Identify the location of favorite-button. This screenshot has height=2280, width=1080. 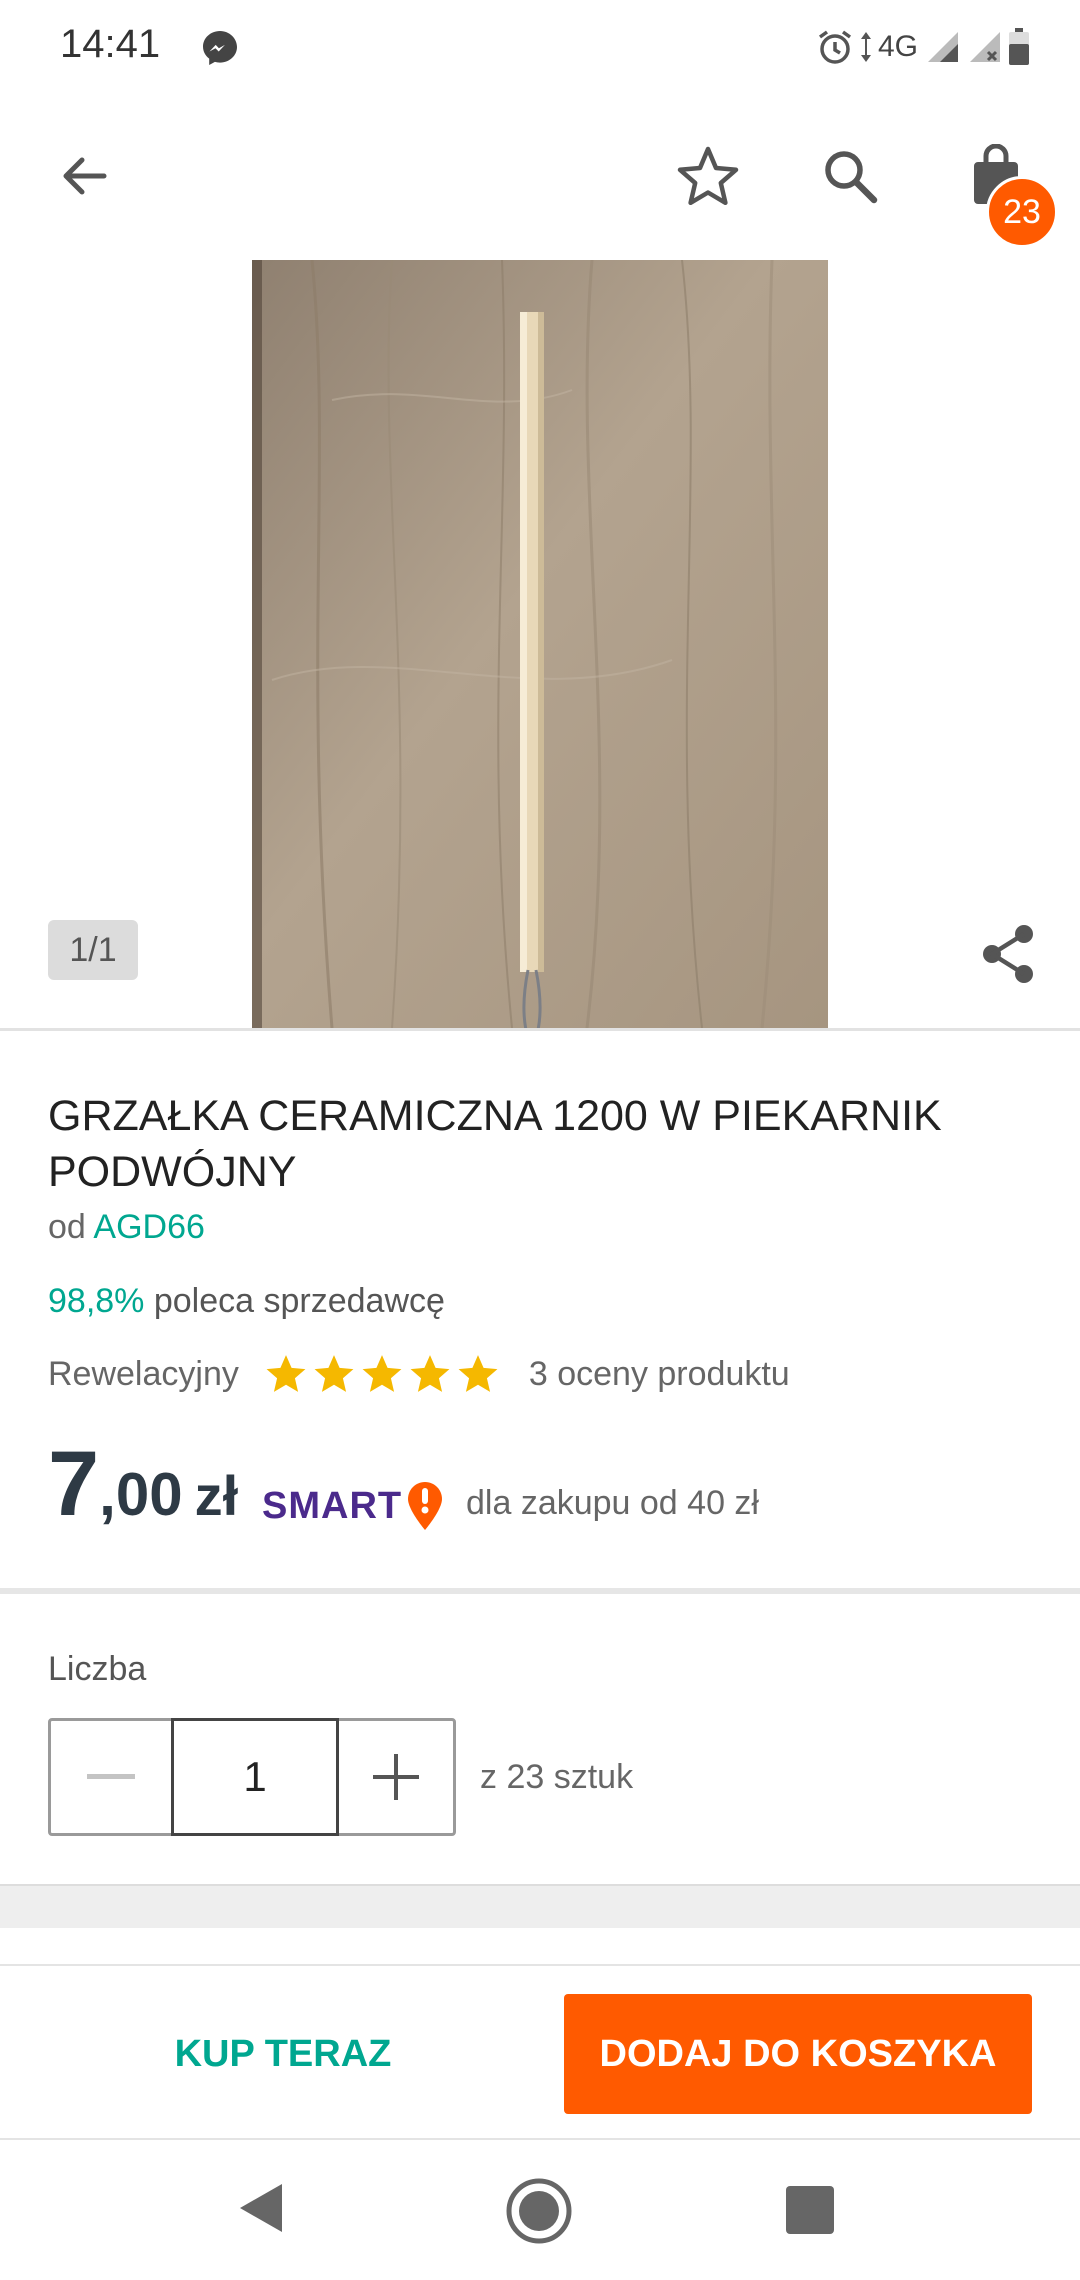
(708, 176).